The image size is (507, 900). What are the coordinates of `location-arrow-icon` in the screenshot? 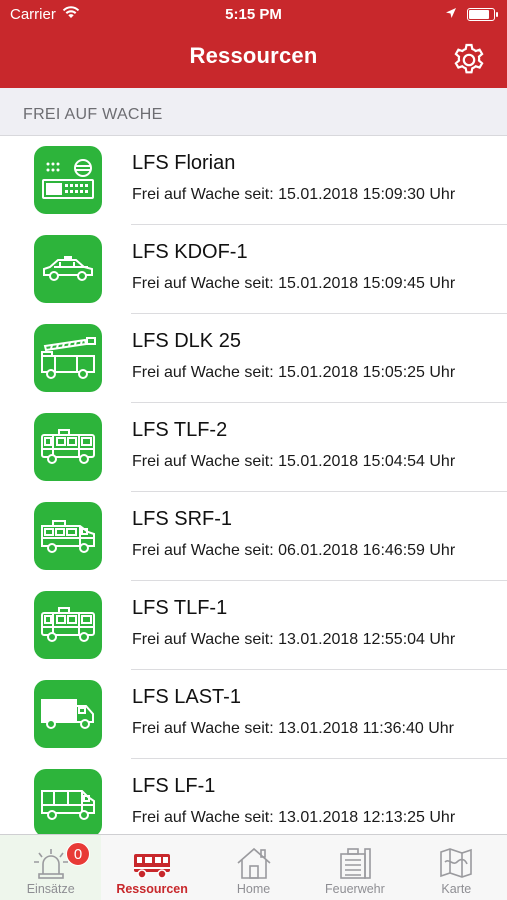 It's located at (451, 14).